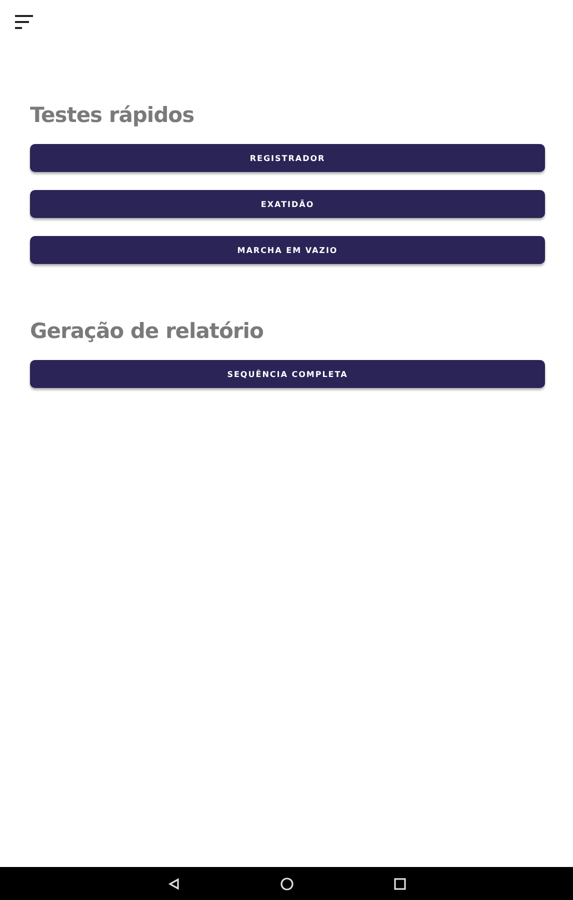  What do you see at coordinates (24, 22) in the screenshot?
I see `menu-icon` at bounding box center [24, 22].